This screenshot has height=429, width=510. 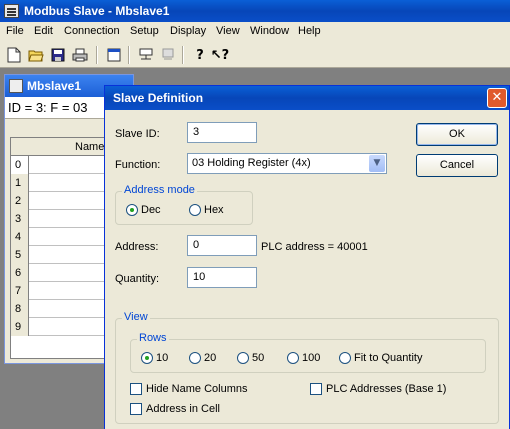 What do you see at coordinates (16, 86) in the screenshot?
I see `document-icon` at bounding box center [16, 86].